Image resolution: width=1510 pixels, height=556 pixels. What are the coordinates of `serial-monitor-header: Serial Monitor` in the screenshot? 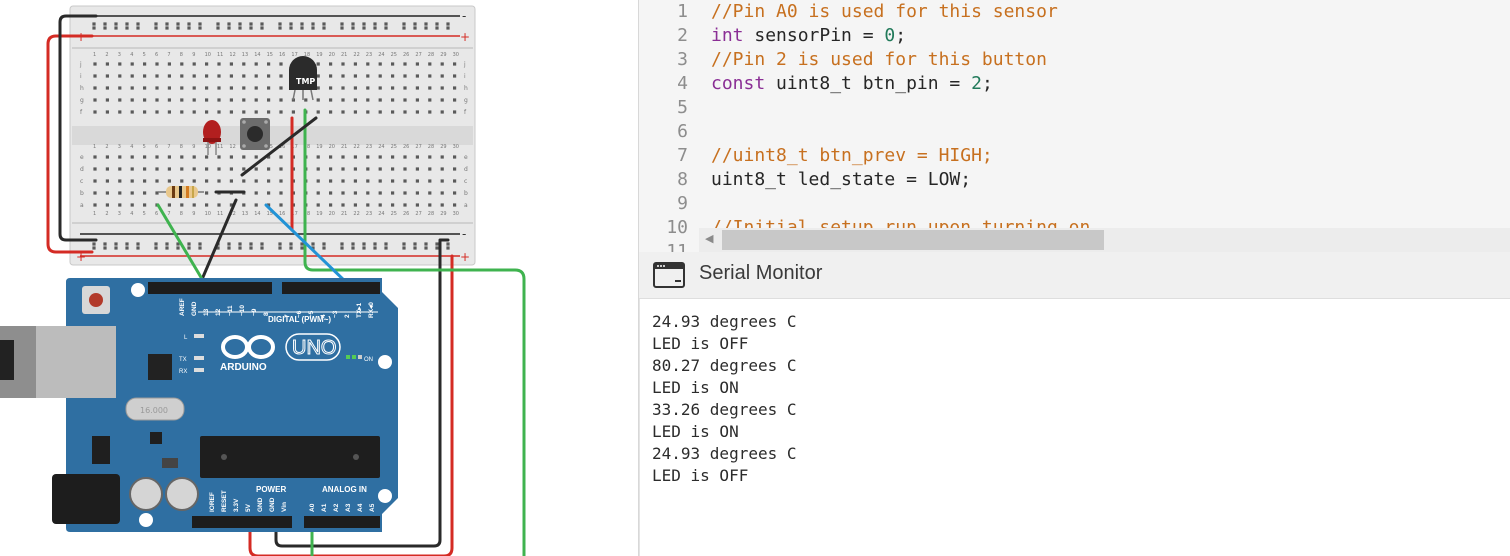 It's located at (1074, 275).